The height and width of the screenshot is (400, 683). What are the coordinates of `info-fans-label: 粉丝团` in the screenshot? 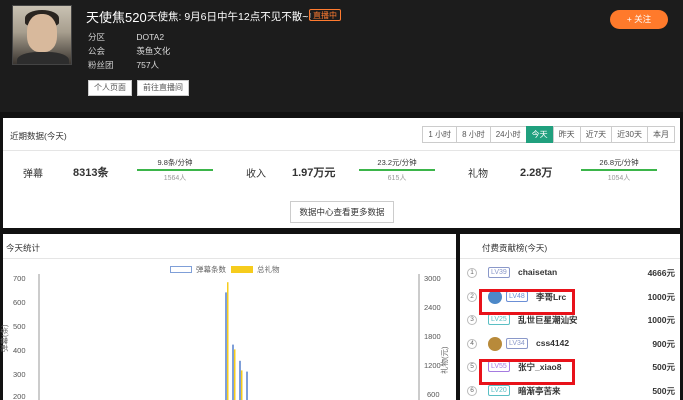 It's located at (101, 65).